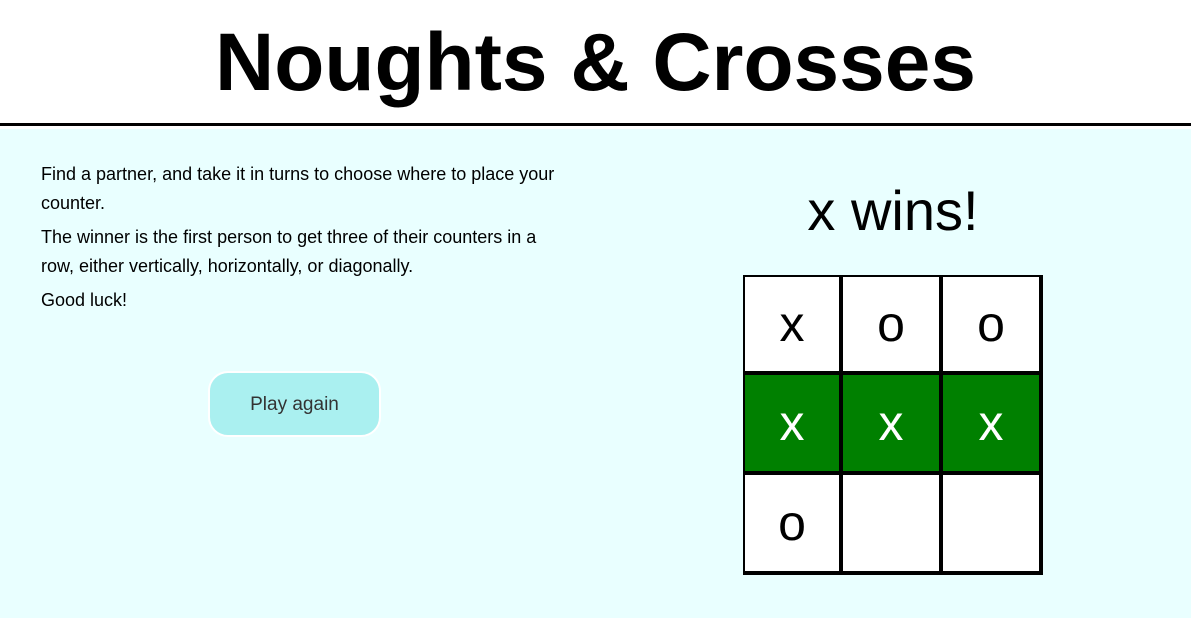  I want to click on game-status: x wins!, so click(893, 210).